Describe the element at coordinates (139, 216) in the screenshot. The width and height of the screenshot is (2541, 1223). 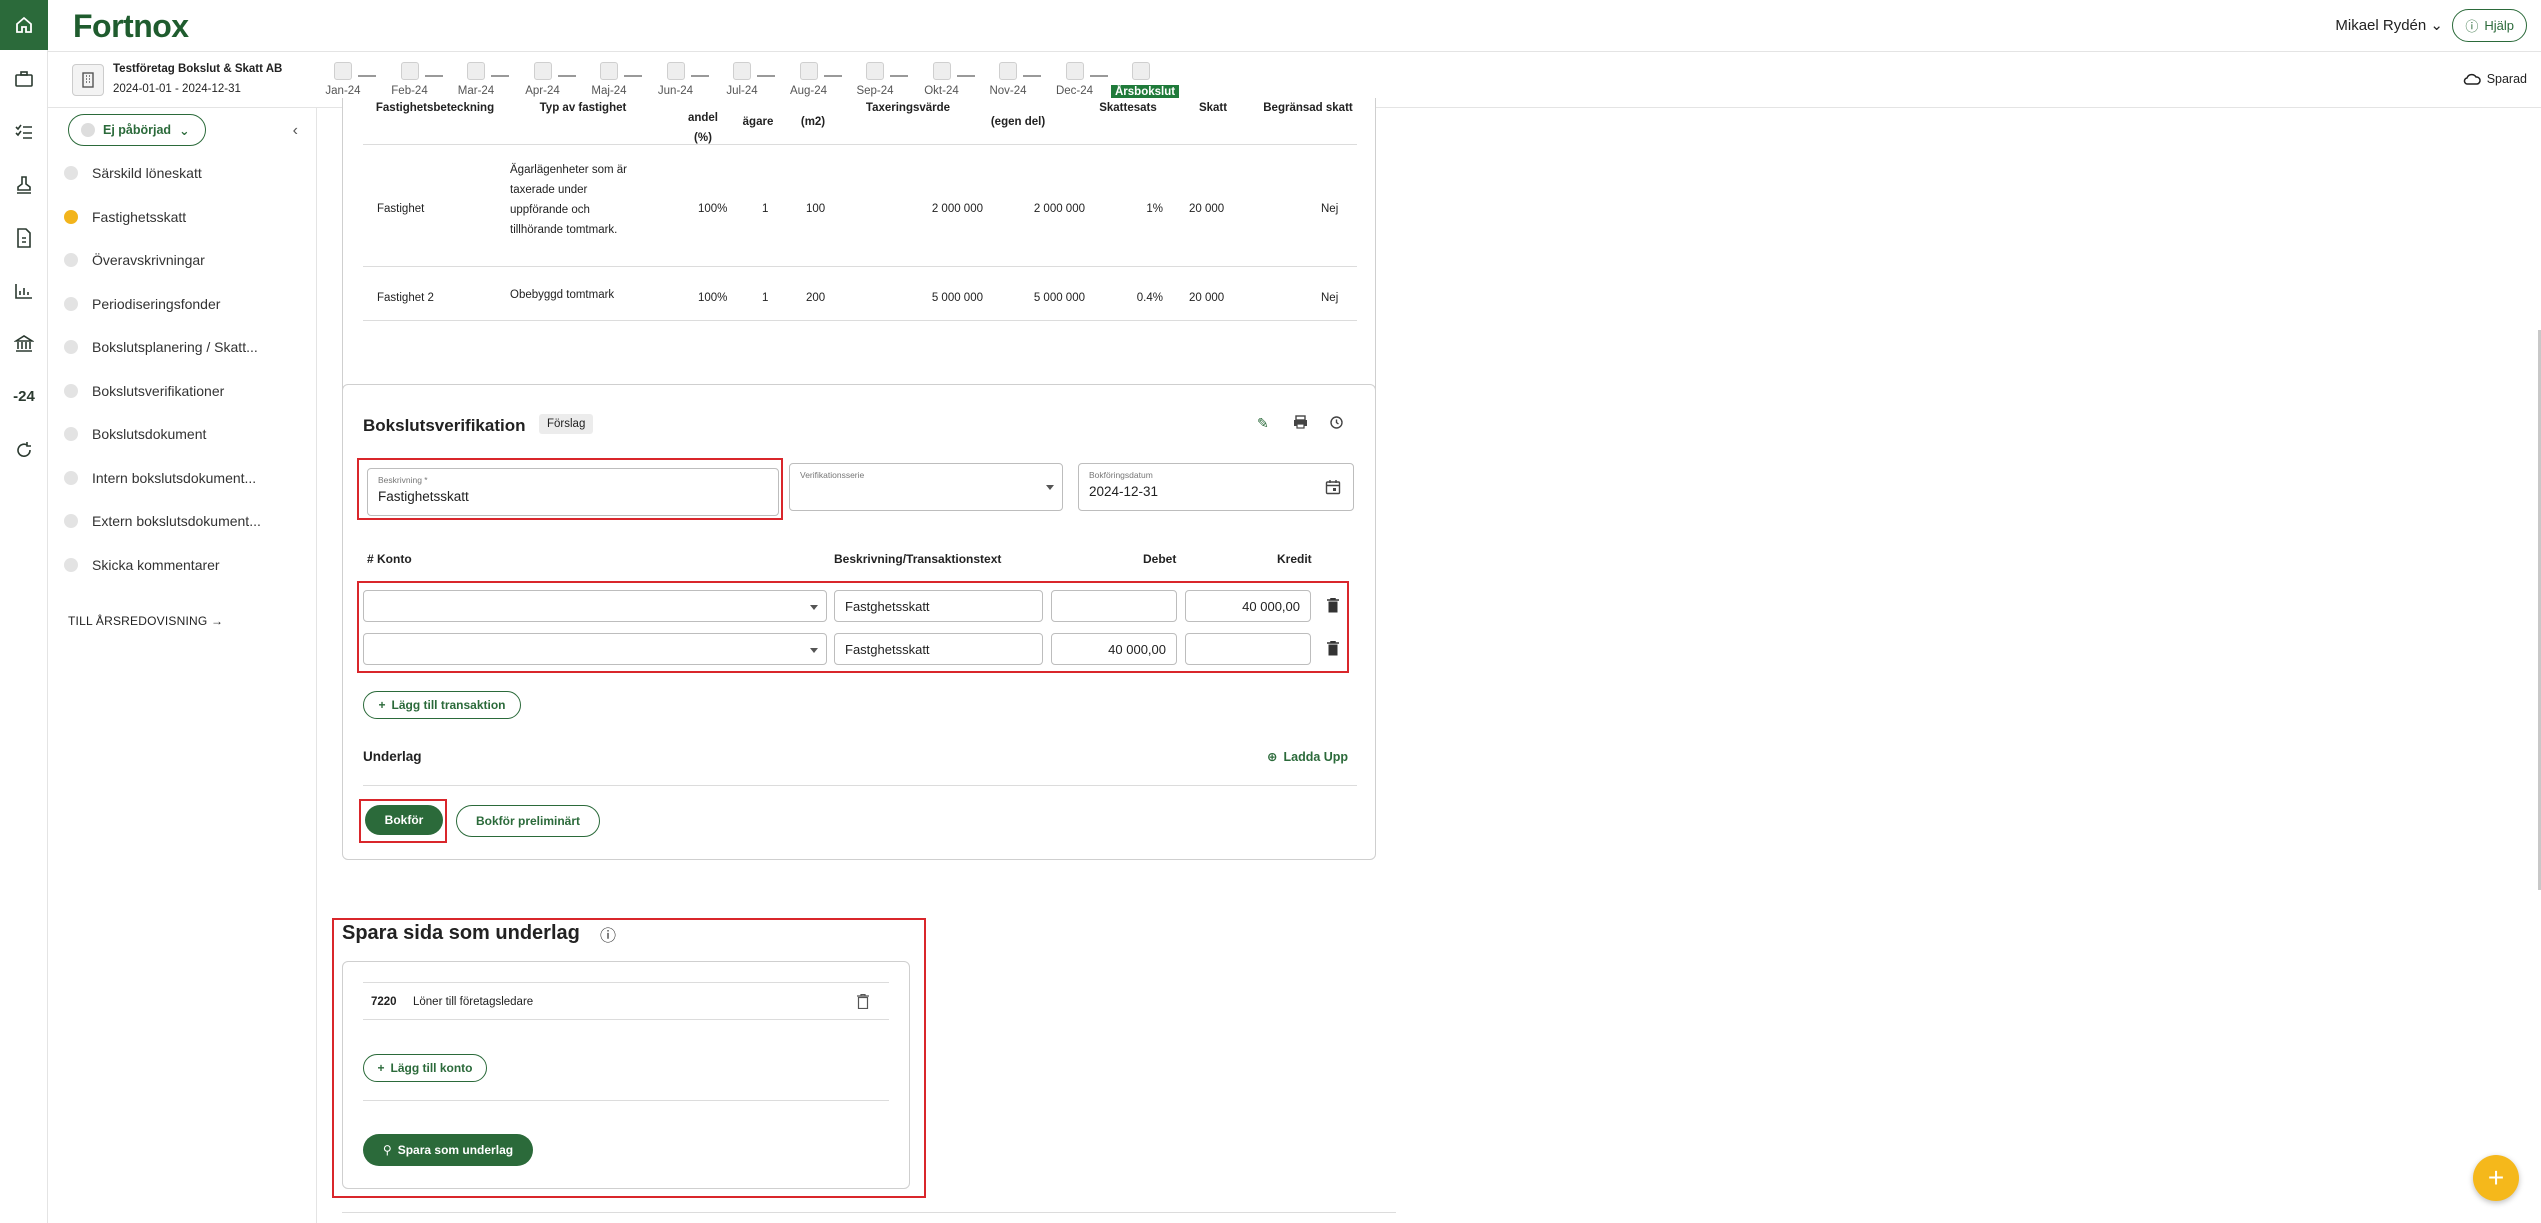
I see `nav-item-label: Fastighetsskatt` at that location.